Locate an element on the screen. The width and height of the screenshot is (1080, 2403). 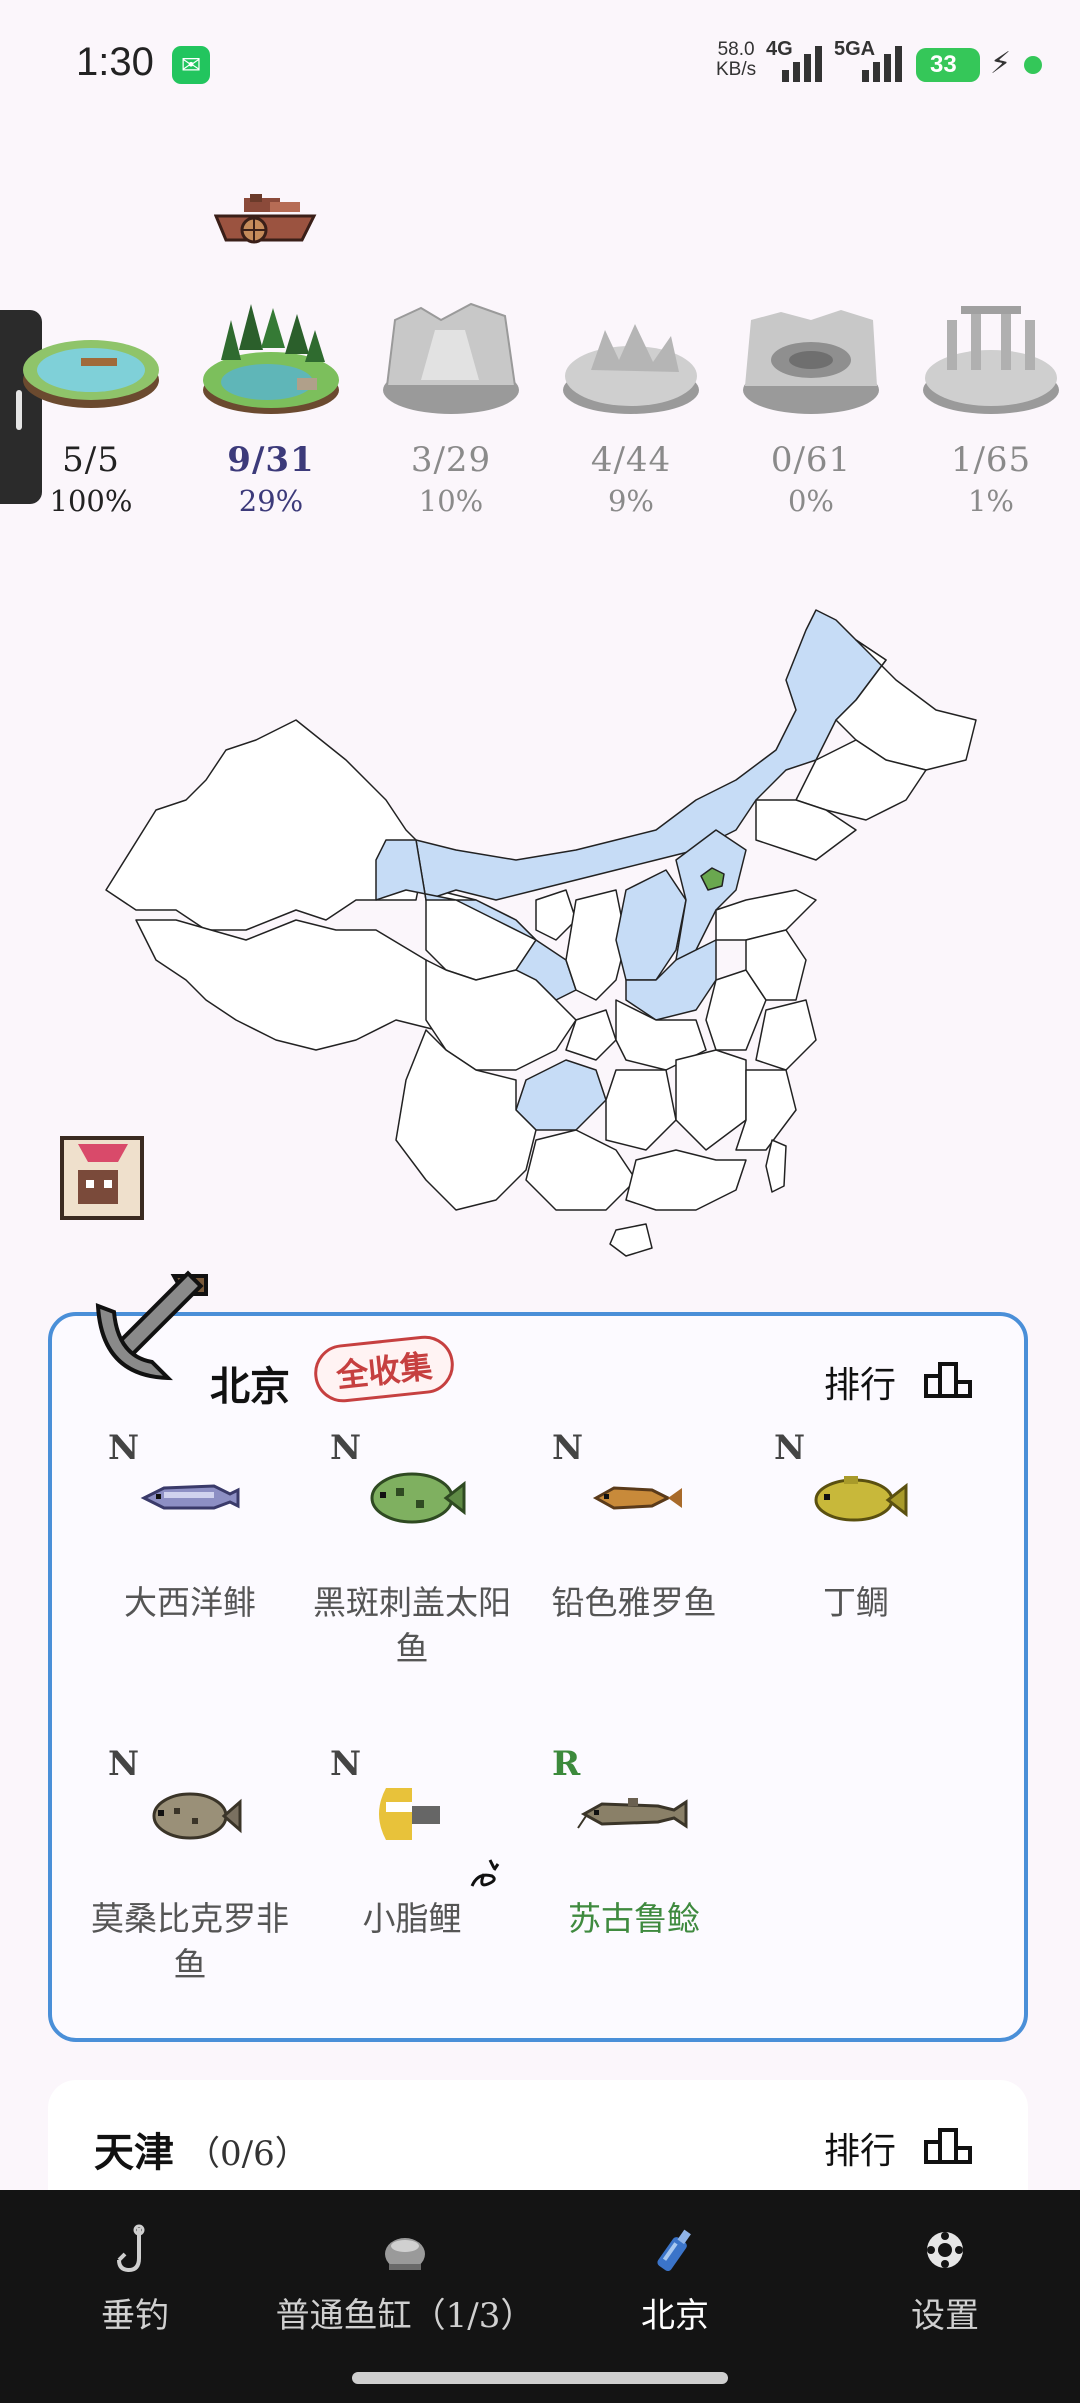
fish-card: N 丁鲷 is located at coordinates (856, 1568).